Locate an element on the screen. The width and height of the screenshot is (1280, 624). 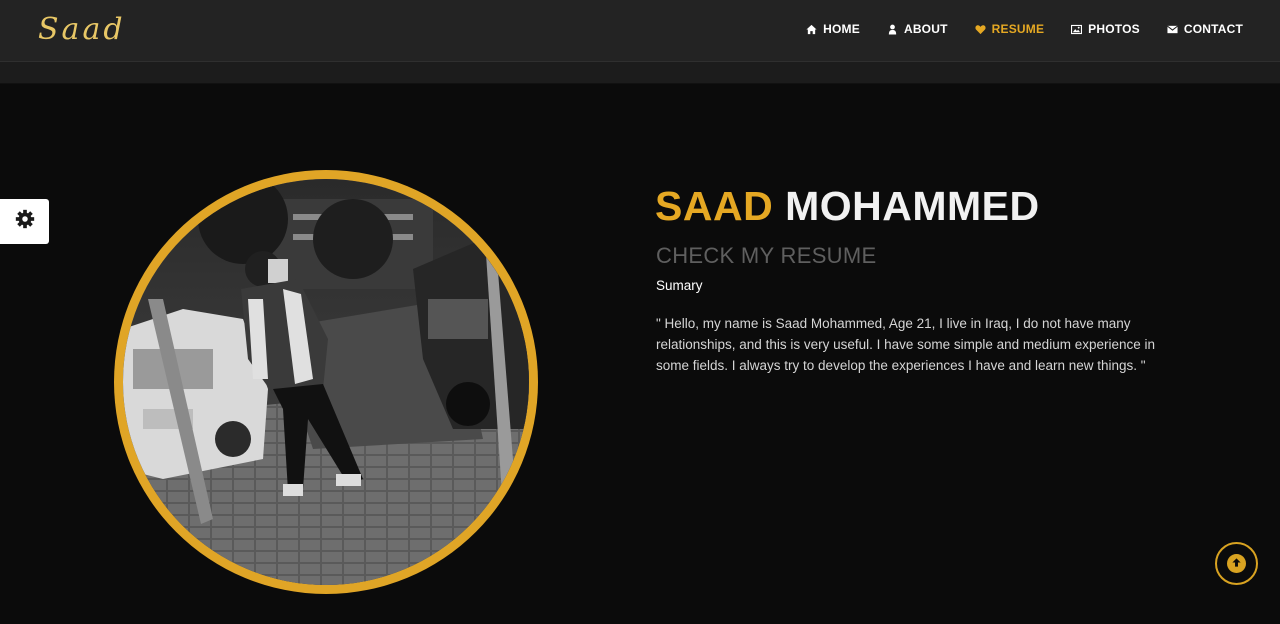
home-icon is located at coordinates (811, 29).